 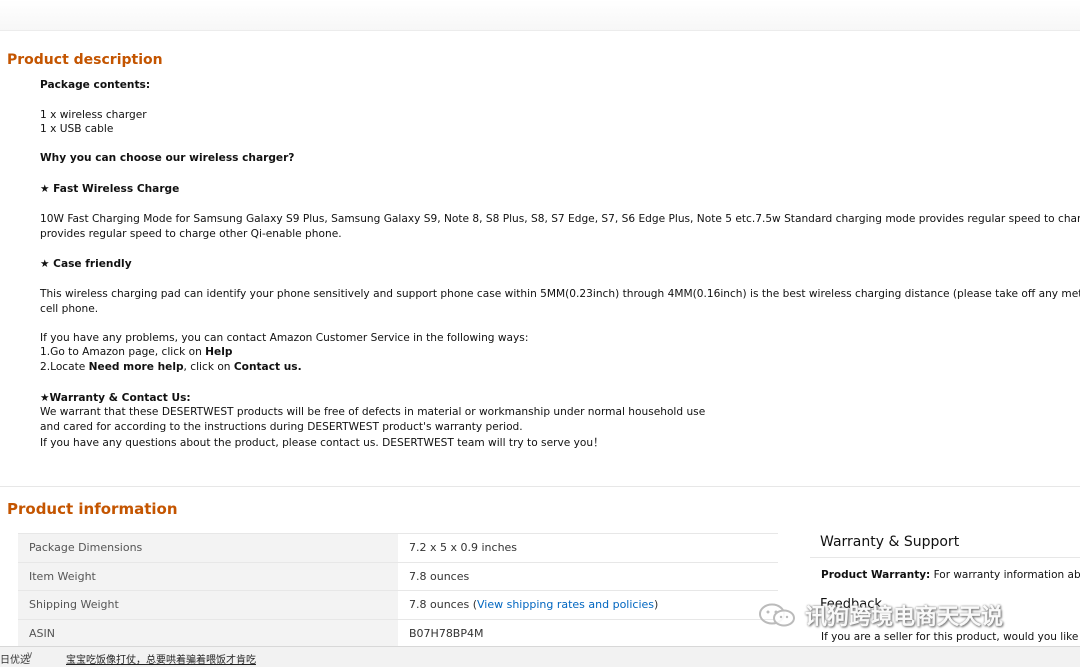 What do you see at coordinates (95, 85) in the screenshot?
I see `package-contents-heading: Package contents:` at bounding box center [95, 85].